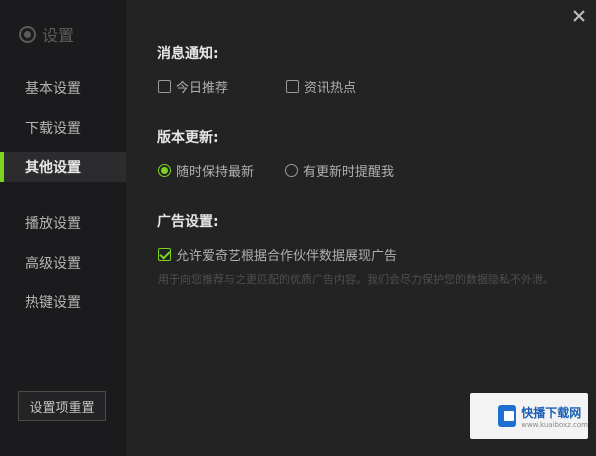  I want to click on radio-label: 有更新时提醒我, so click(349, 172).